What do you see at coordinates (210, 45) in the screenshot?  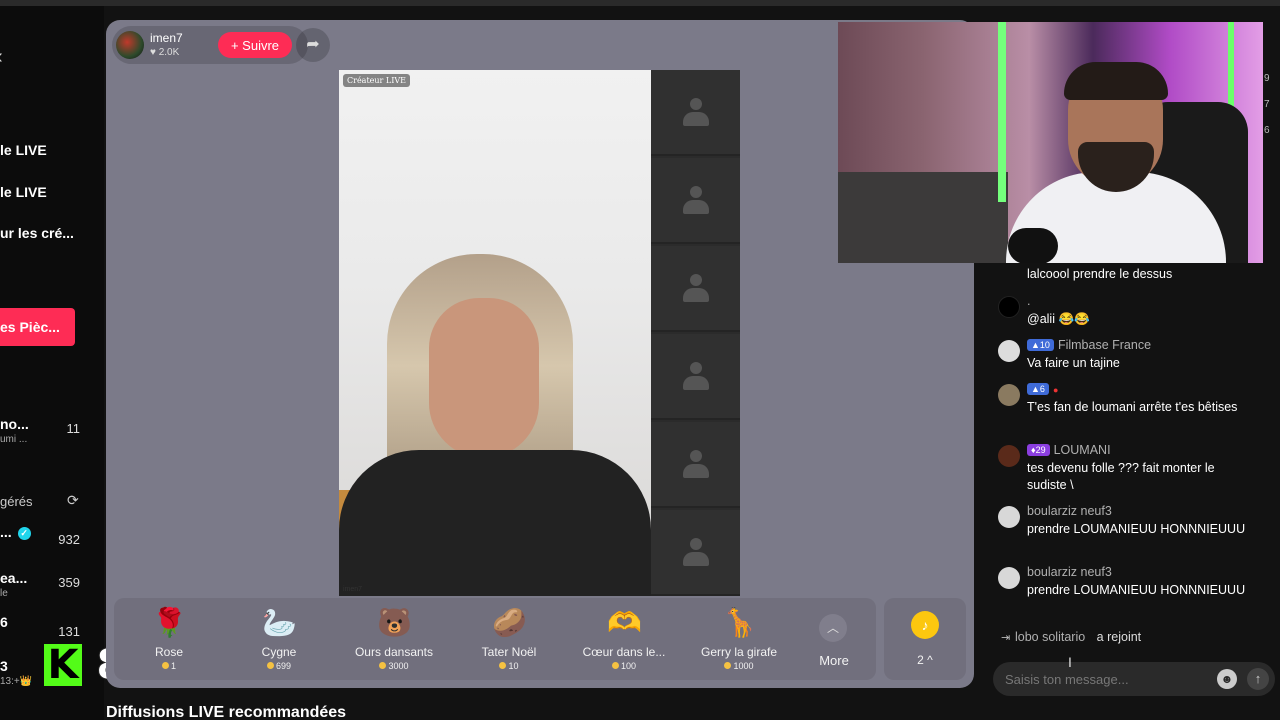 I see `host-info: imen7 ♥ 2.0K + Suivre` at bounding box center [210, 45].